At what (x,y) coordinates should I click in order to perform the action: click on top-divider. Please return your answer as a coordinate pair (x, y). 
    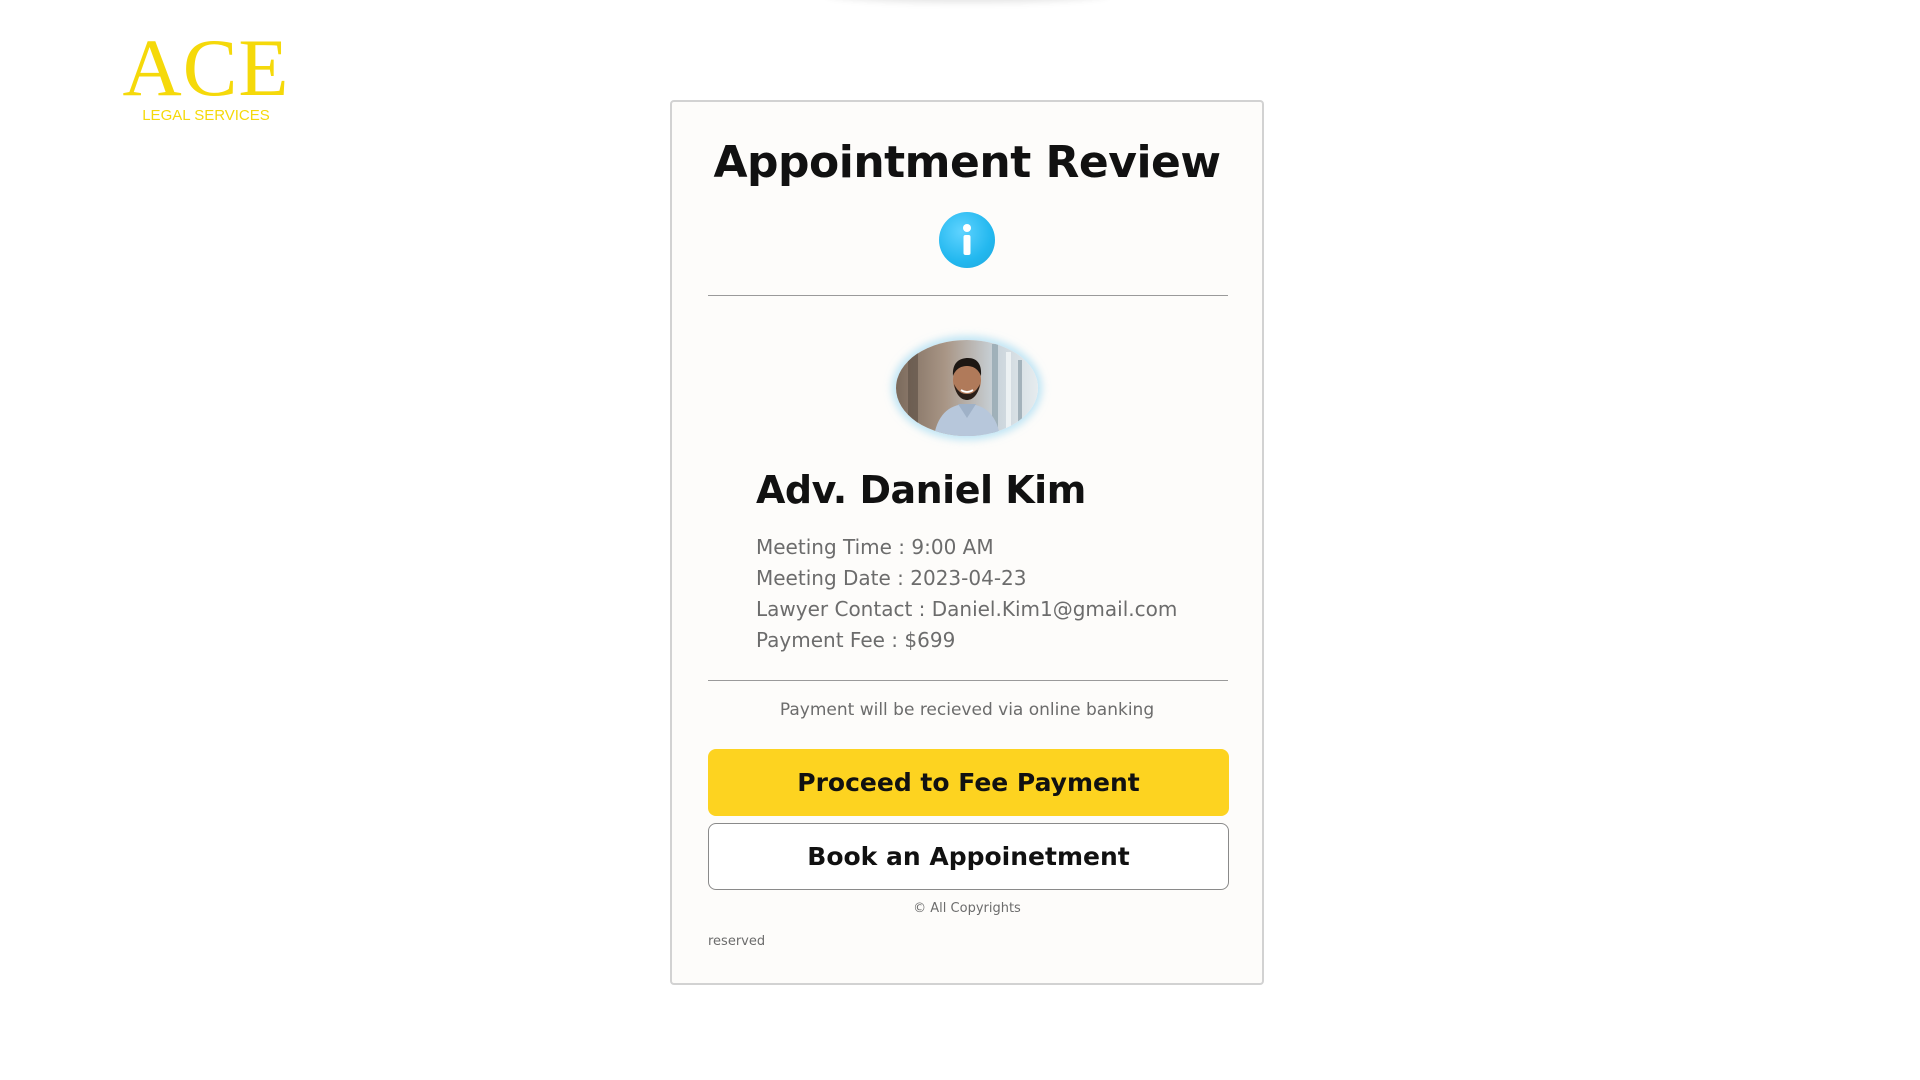
    Looking at the image, I should click on (968, 295).